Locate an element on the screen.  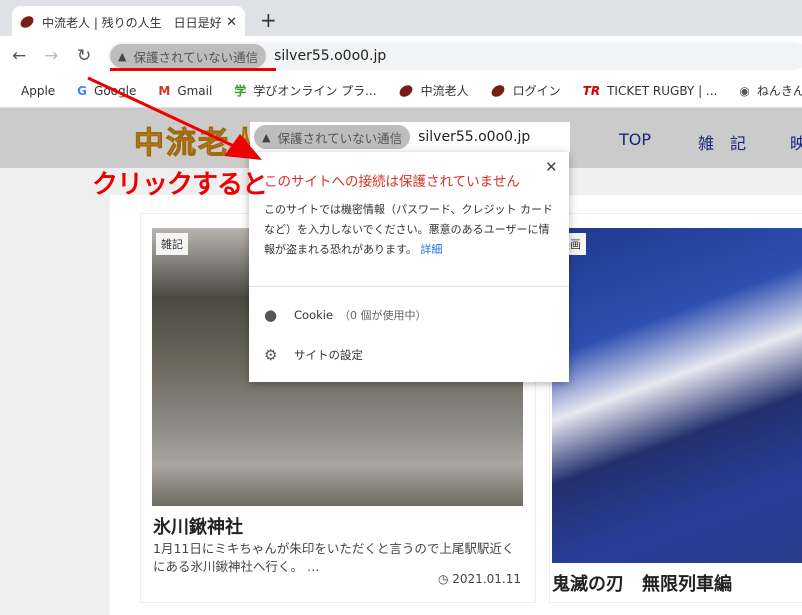
annotation-arrow-icon is located at coordinates (174, 118).